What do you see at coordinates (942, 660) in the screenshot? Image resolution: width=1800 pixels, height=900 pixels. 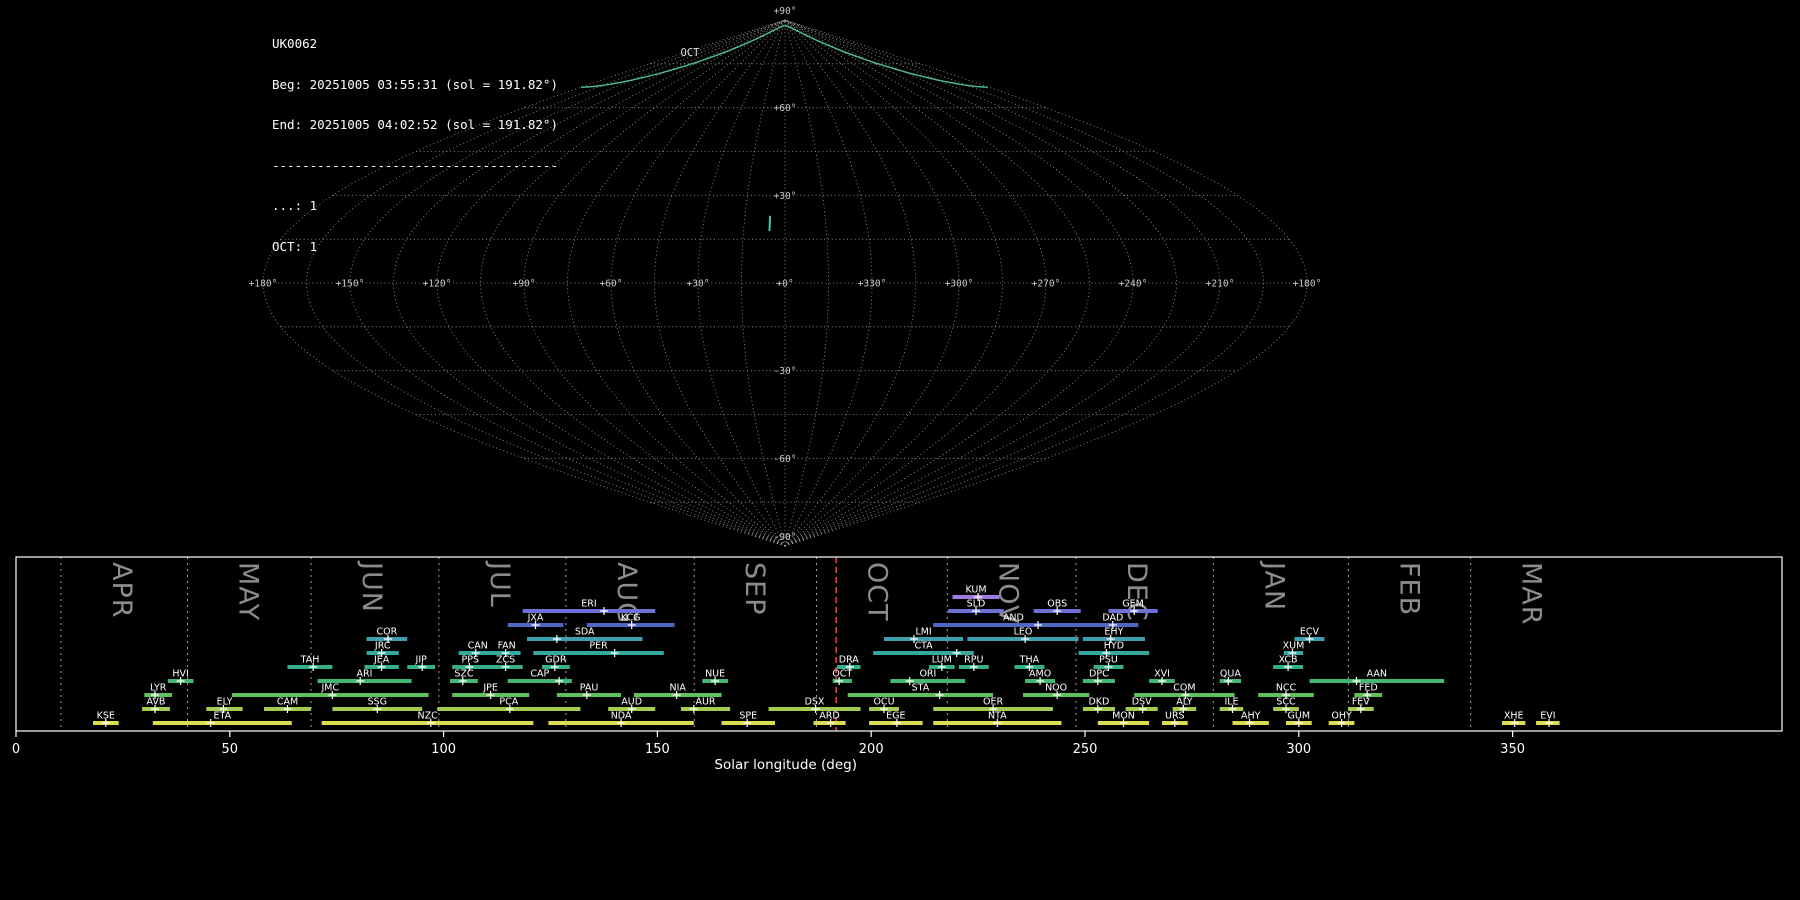 I see `shower-label-LUM: LUM` at bounding box center [942, 660].